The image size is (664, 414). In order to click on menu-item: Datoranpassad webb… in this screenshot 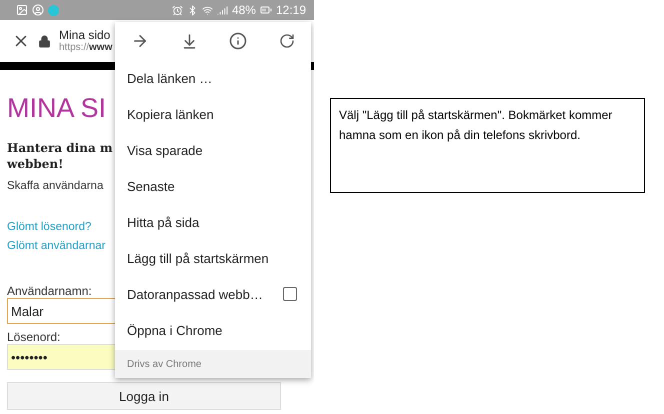, I will do `click(195, 294)`.